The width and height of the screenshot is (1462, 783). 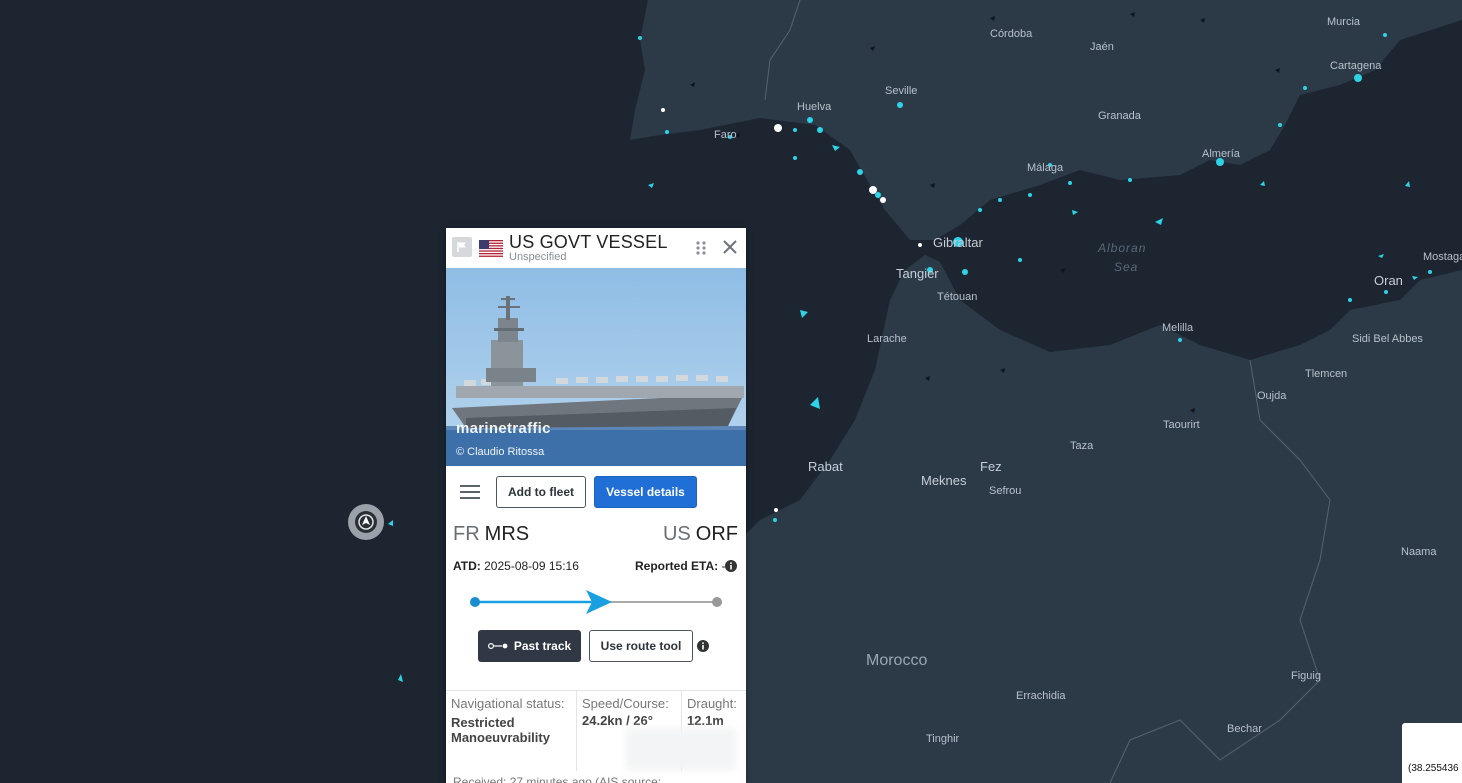 What do you see at coordinates (1388, 280) in the screenshot?
I see `label-oran: Oran` at bounding box center [1388, 280].